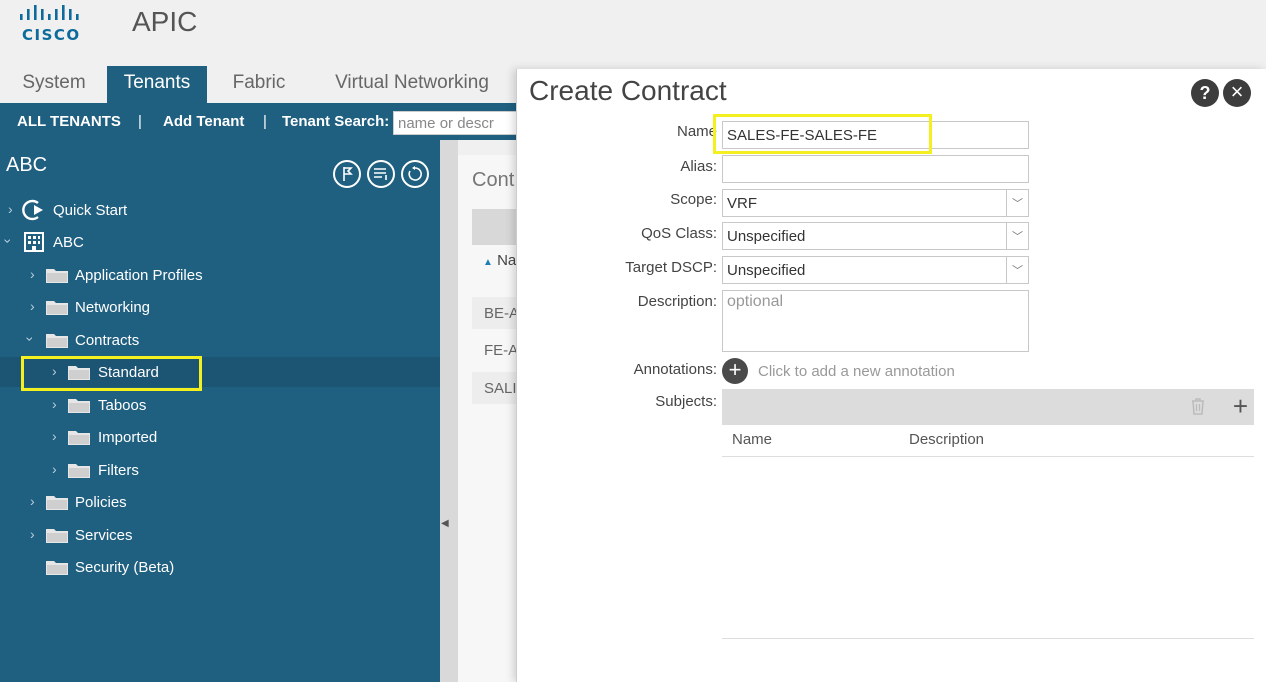 The image size is (1266, 682). I want to click on subjects-label: Subjects:, so click(686, 401).